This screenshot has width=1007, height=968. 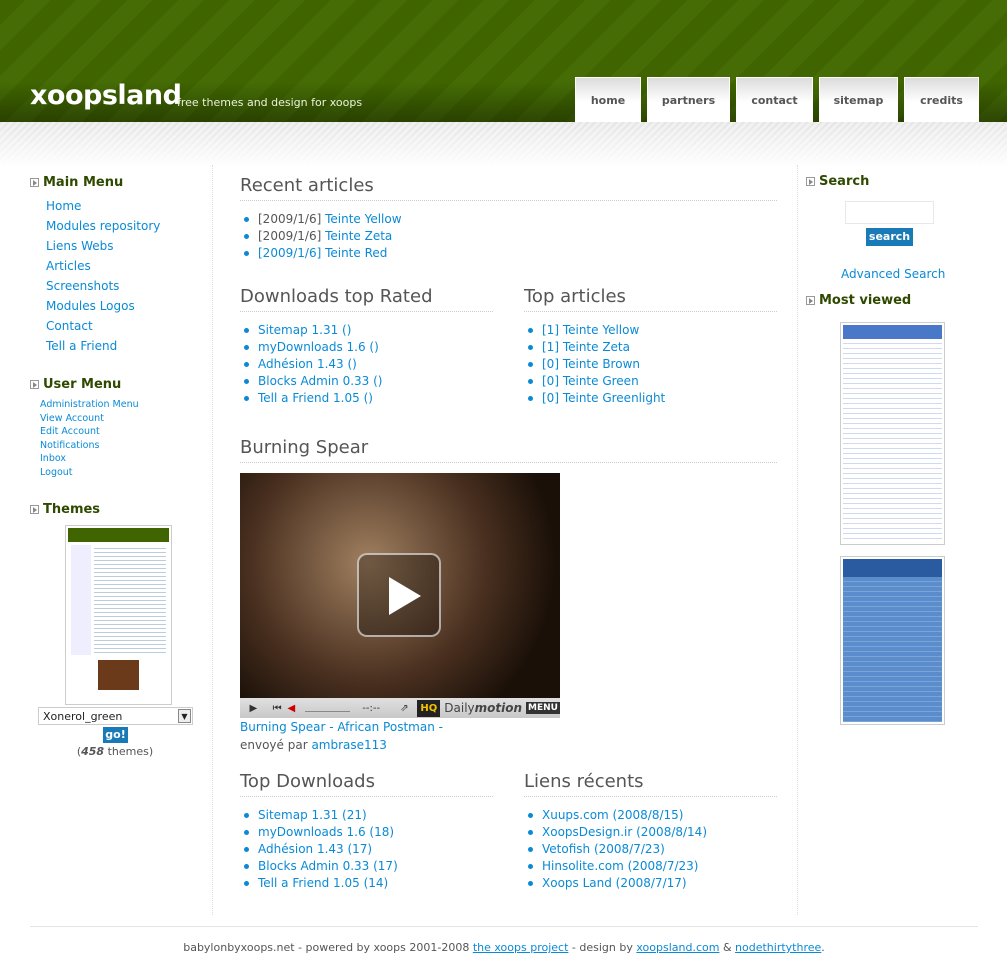 I want to click on link-item: XoopsDesign.ir (2008/8/14), so click(x=624, y=832).